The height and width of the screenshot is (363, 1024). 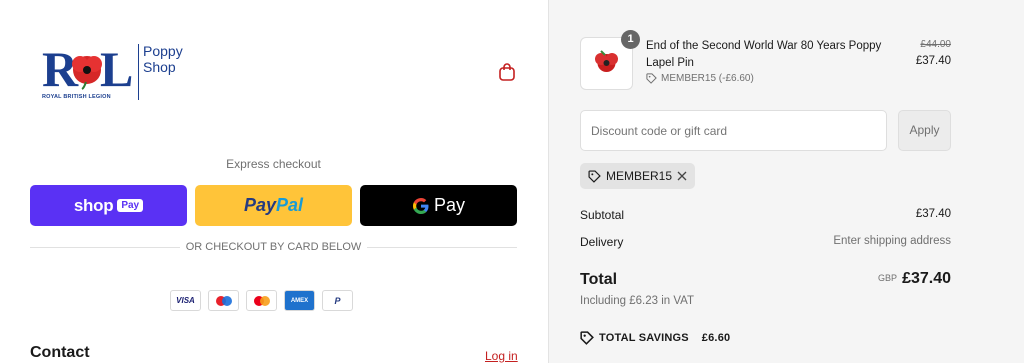 I want to click on royal-british-legion-poppy-shop-logo: R L Poppy Shop ROYAL BRITISH LEGION, so click(x=117, y=72).